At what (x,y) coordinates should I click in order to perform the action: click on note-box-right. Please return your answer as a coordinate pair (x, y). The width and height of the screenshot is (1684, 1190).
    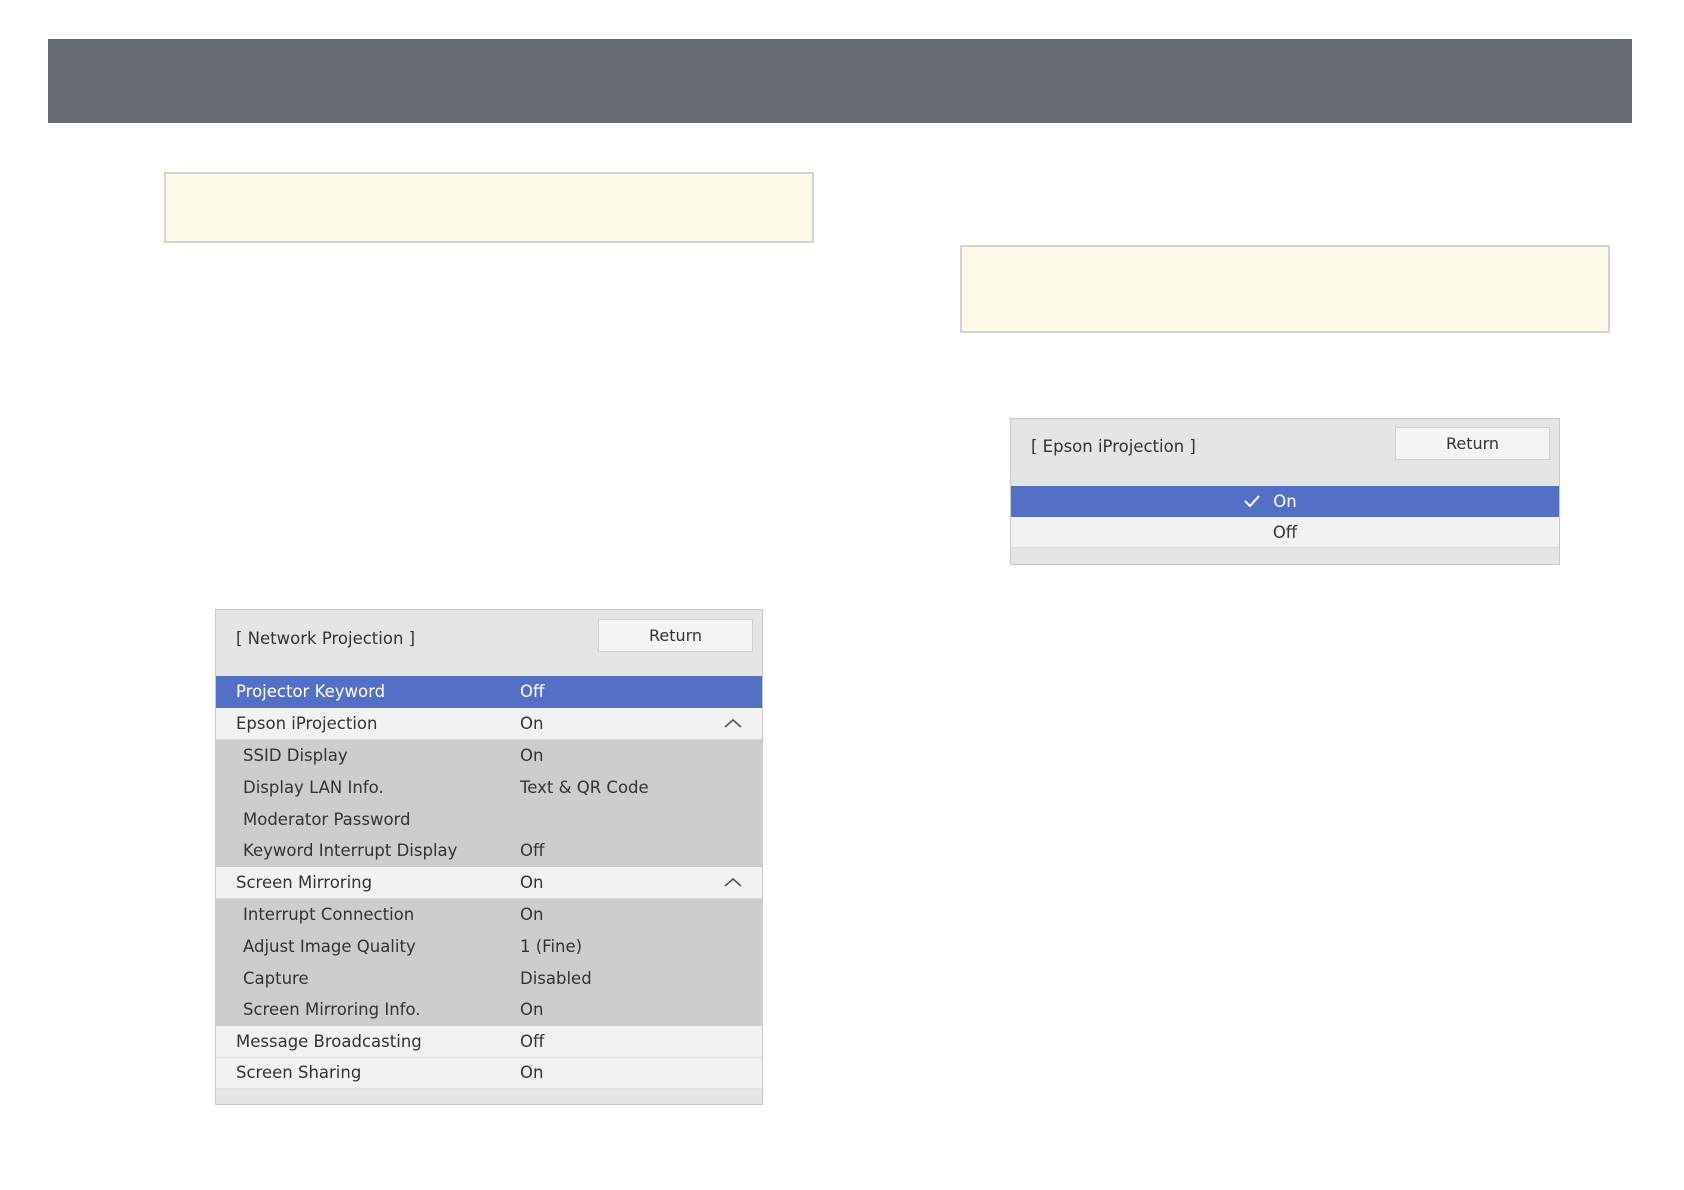
    Looking at the image, I should click on (1285, 289).